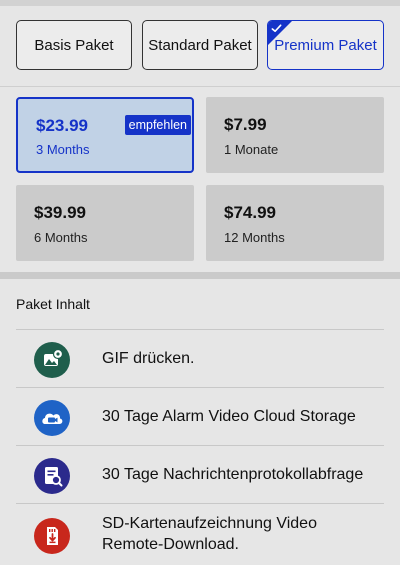  I want to click on plan-tabs: Basis Paket Standard Paket Premium Paket, so click(200, 45).